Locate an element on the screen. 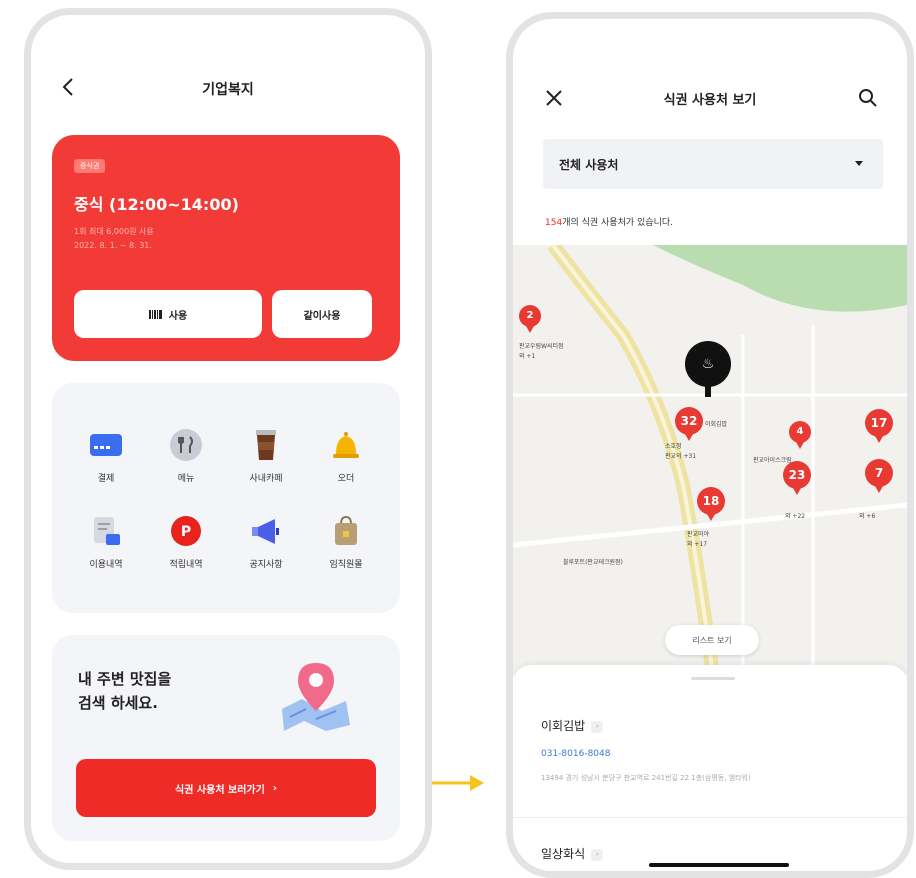 The height and width of the screenshot is (878, 916). menu-label: 결제 is located at coordinates (106, 479).